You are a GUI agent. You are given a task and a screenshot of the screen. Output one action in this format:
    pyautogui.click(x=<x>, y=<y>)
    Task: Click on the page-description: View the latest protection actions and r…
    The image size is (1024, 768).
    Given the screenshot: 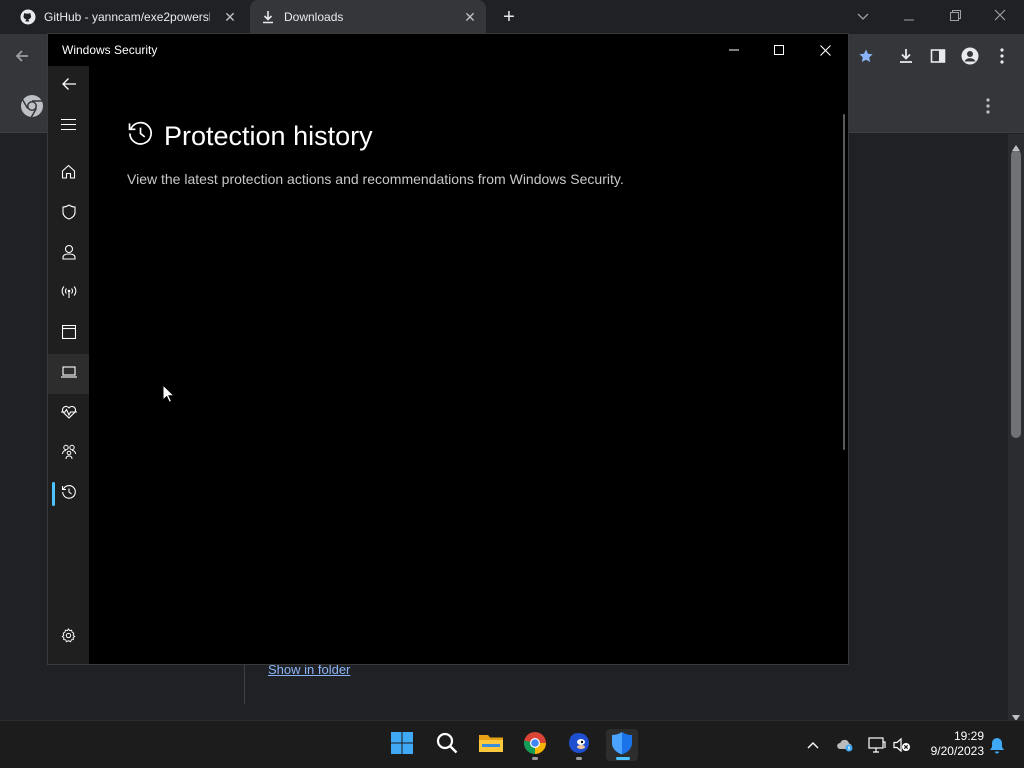 What is the action you would take?
    pyautogui.click(x=375, y=179)
    